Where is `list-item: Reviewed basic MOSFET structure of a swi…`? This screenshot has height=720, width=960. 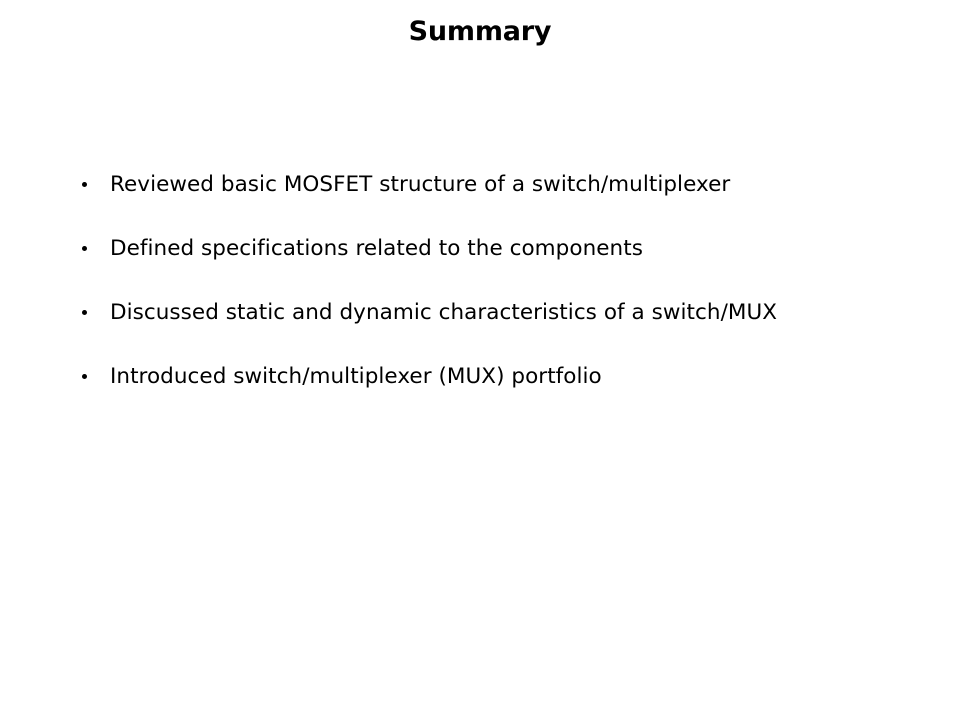
list-item: Reviewed basic MOSFET structure of a swi… is located at coordinates (498, 202).